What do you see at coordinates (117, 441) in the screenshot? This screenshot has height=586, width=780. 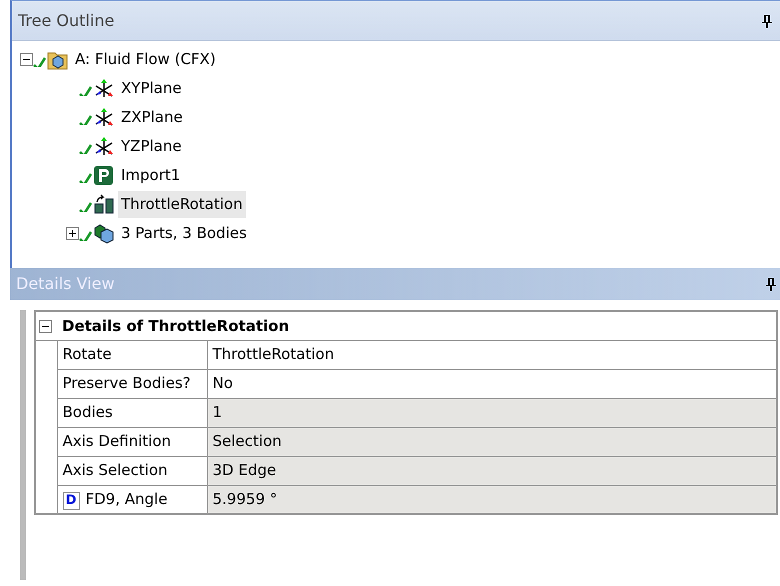 I see `property-name: Axis Definition` at bounding box center [117, 441].